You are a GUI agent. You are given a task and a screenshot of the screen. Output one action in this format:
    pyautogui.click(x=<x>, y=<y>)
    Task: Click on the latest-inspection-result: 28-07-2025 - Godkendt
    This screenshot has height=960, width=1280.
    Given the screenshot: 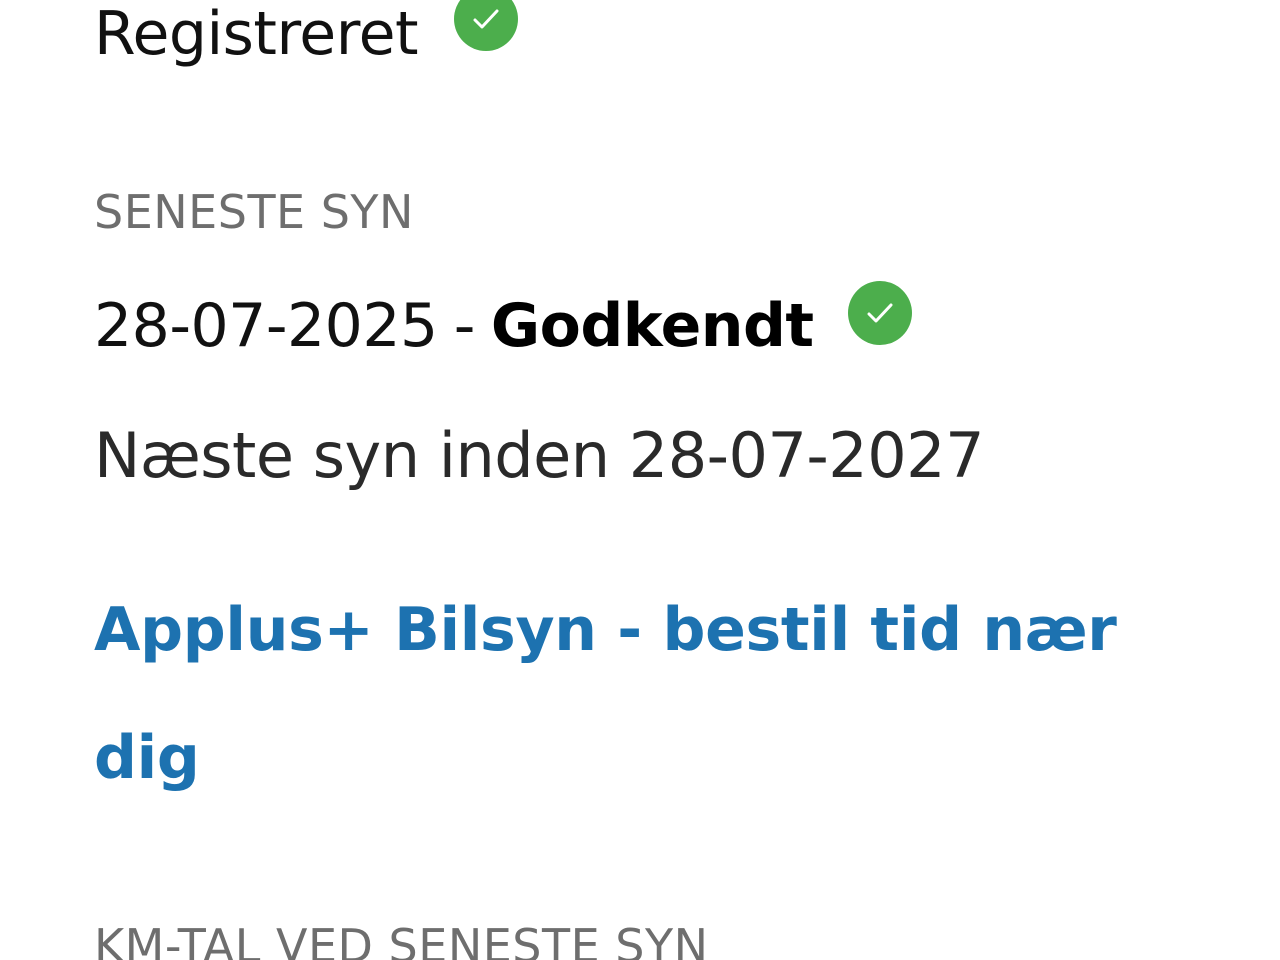 What is the action you would take?
    pyautogui.click(x=503, y=323)
    